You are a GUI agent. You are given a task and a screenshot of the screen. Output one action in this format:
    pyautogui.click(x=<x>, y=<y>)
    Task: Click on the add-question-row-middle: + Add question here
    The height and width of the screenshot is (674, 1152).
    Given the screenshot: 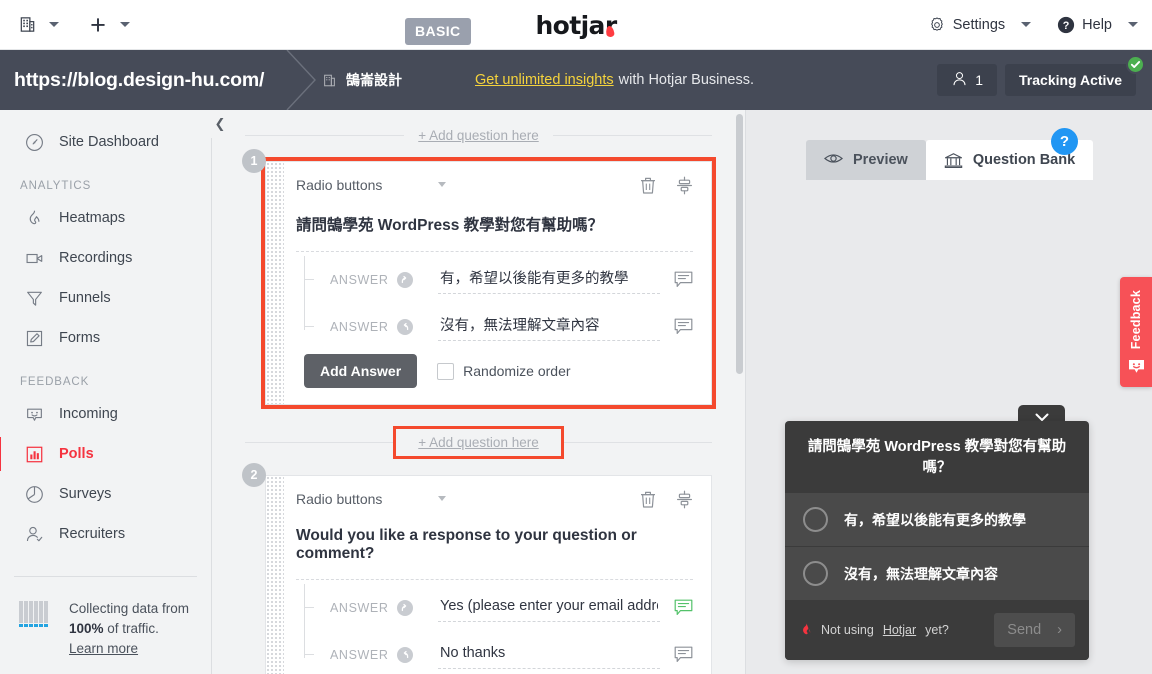 What is the action you would take?
    pyautogui.click(x=478, y=442)
    